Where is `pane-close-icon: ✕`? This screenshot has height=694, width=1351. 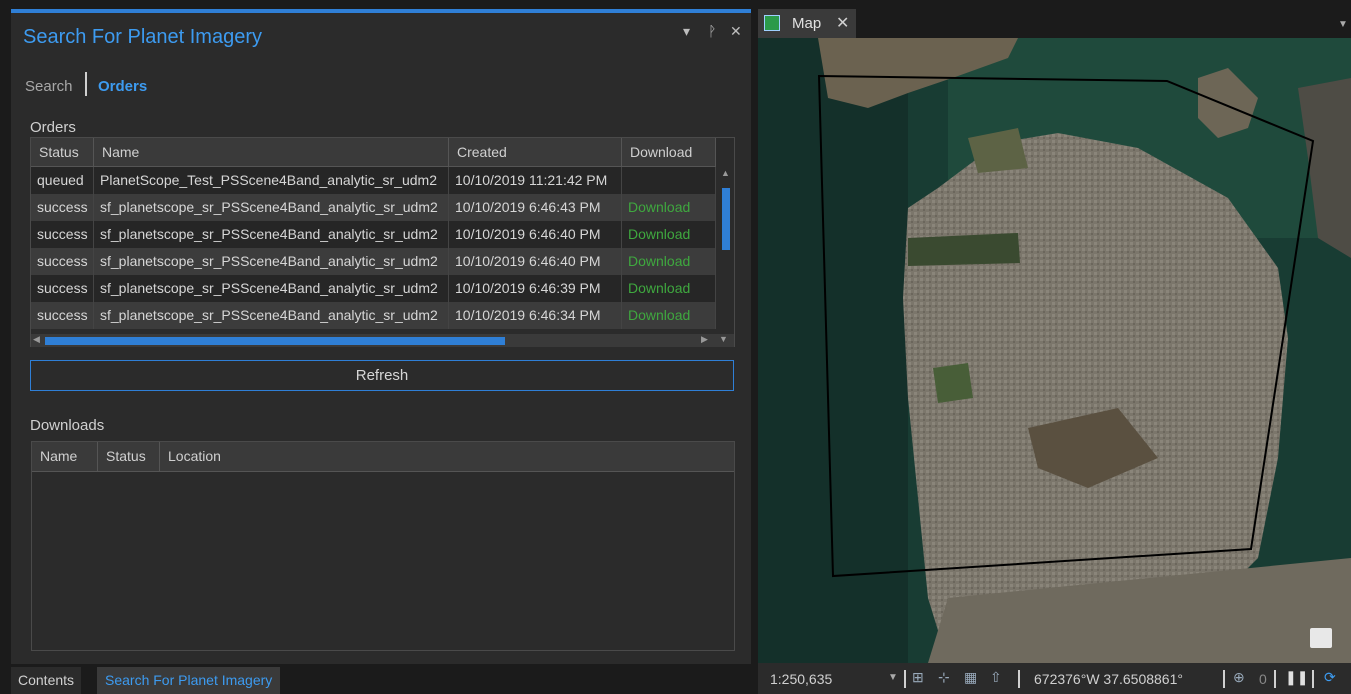 pane-close-icon: ✕ is located at coordinates (736, 31).